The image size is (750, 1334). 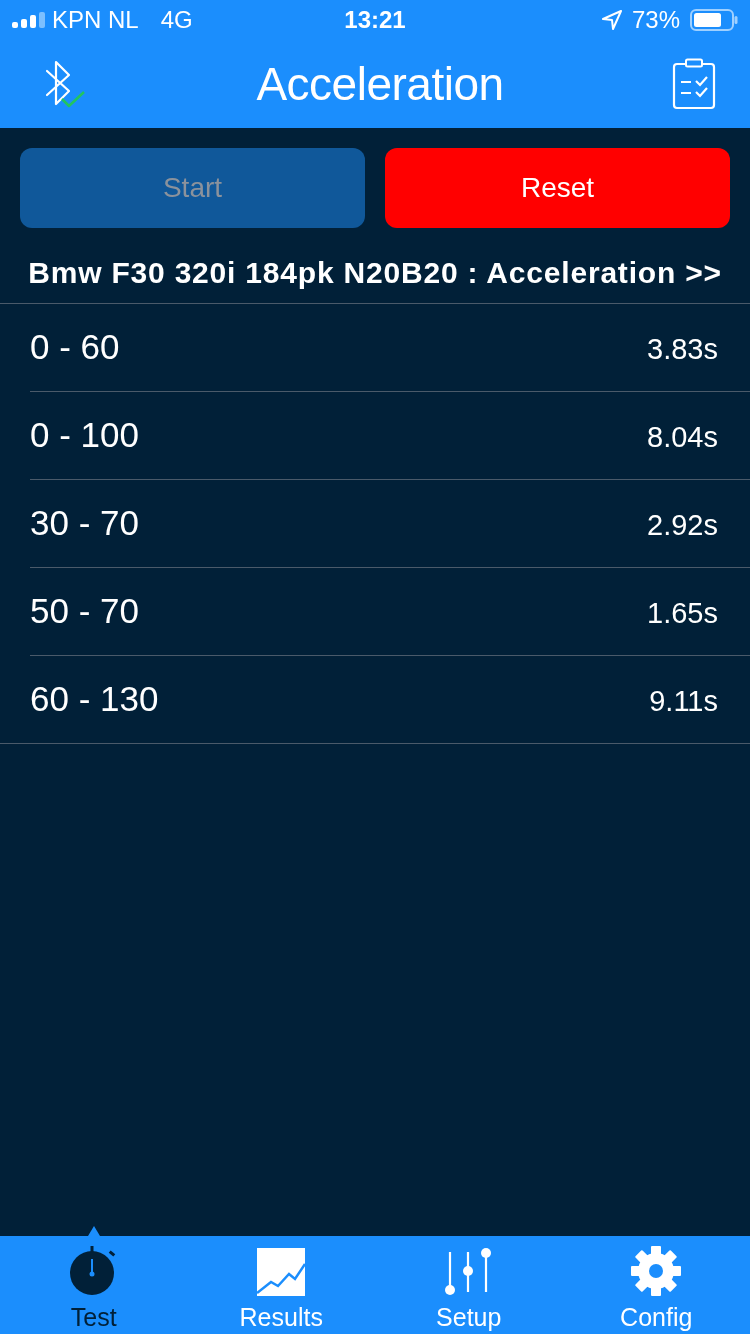 What do you see at coordinates (694, 84) in the screenshot?
I see `clipboard-checklist-icon` at bounding box center [694, 84].